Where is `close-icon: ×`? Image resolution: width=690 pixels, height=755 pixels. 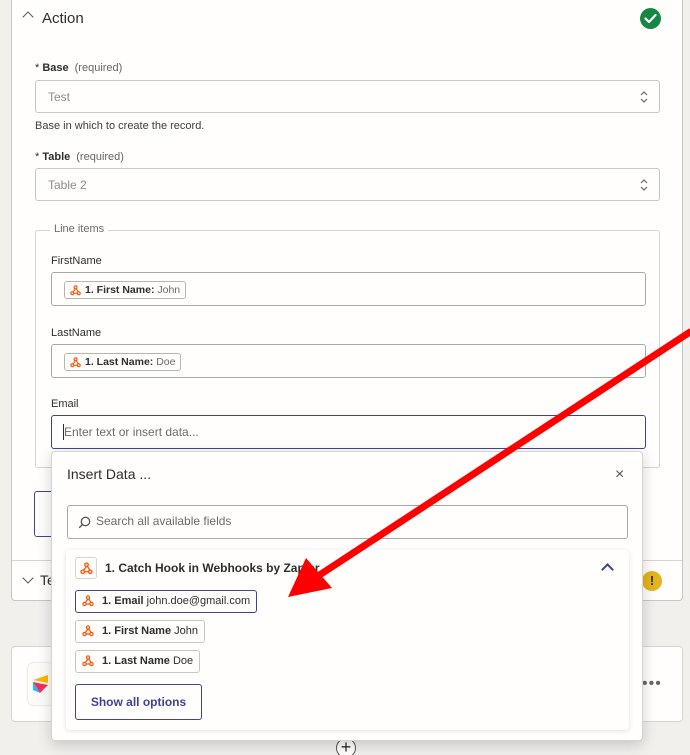
close-icon: × is located at coordinates (619, 475).